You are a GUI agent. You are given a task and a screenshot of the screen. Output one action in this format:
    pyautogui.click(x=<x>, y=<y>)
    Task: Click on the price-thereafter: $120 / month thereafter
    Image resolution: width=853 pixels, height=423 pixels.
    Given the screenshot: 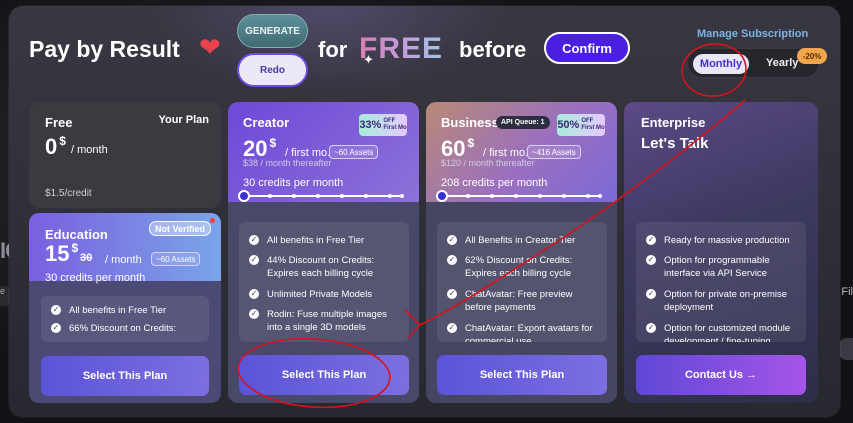 What is the action you would take?
    pyautogui.click(x=488, y=163)
    